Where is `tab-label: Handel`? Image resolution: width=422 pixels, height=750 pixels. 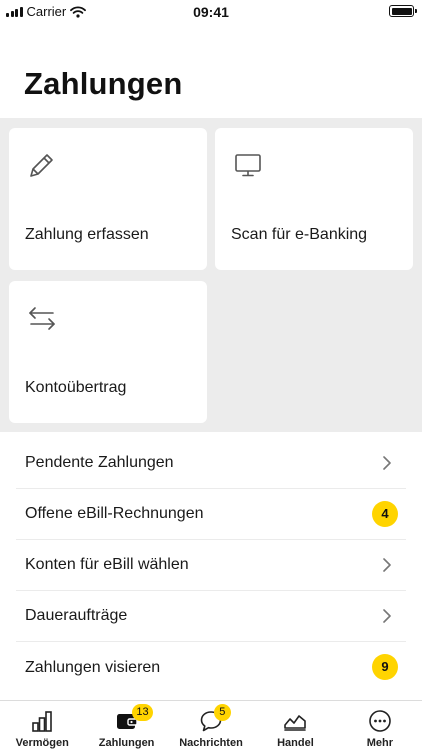
tab-label: Handel is located at coordinates (295, 743).